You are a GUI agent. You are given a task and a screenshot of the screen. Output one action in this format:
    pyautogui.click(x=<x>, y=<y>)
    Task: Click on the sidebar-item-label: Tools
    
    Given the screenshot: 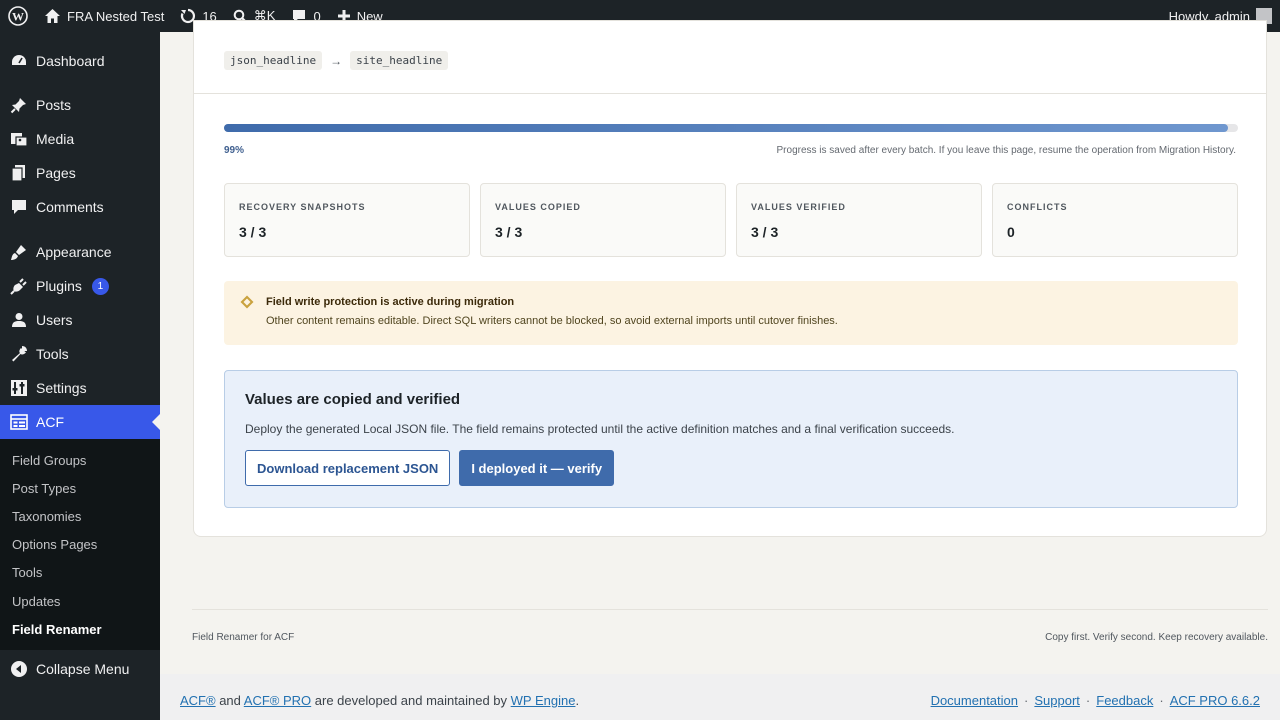 What is the action you would take?
    pyautogui.click(x=52, y=354)
    